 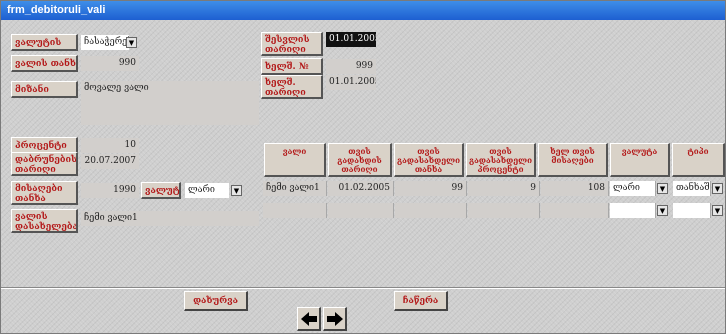 What do you see at coordinates (295, 160) in the screenshot?
I see `grid-header-debt: ვალი` at bounding box center [295, 160].